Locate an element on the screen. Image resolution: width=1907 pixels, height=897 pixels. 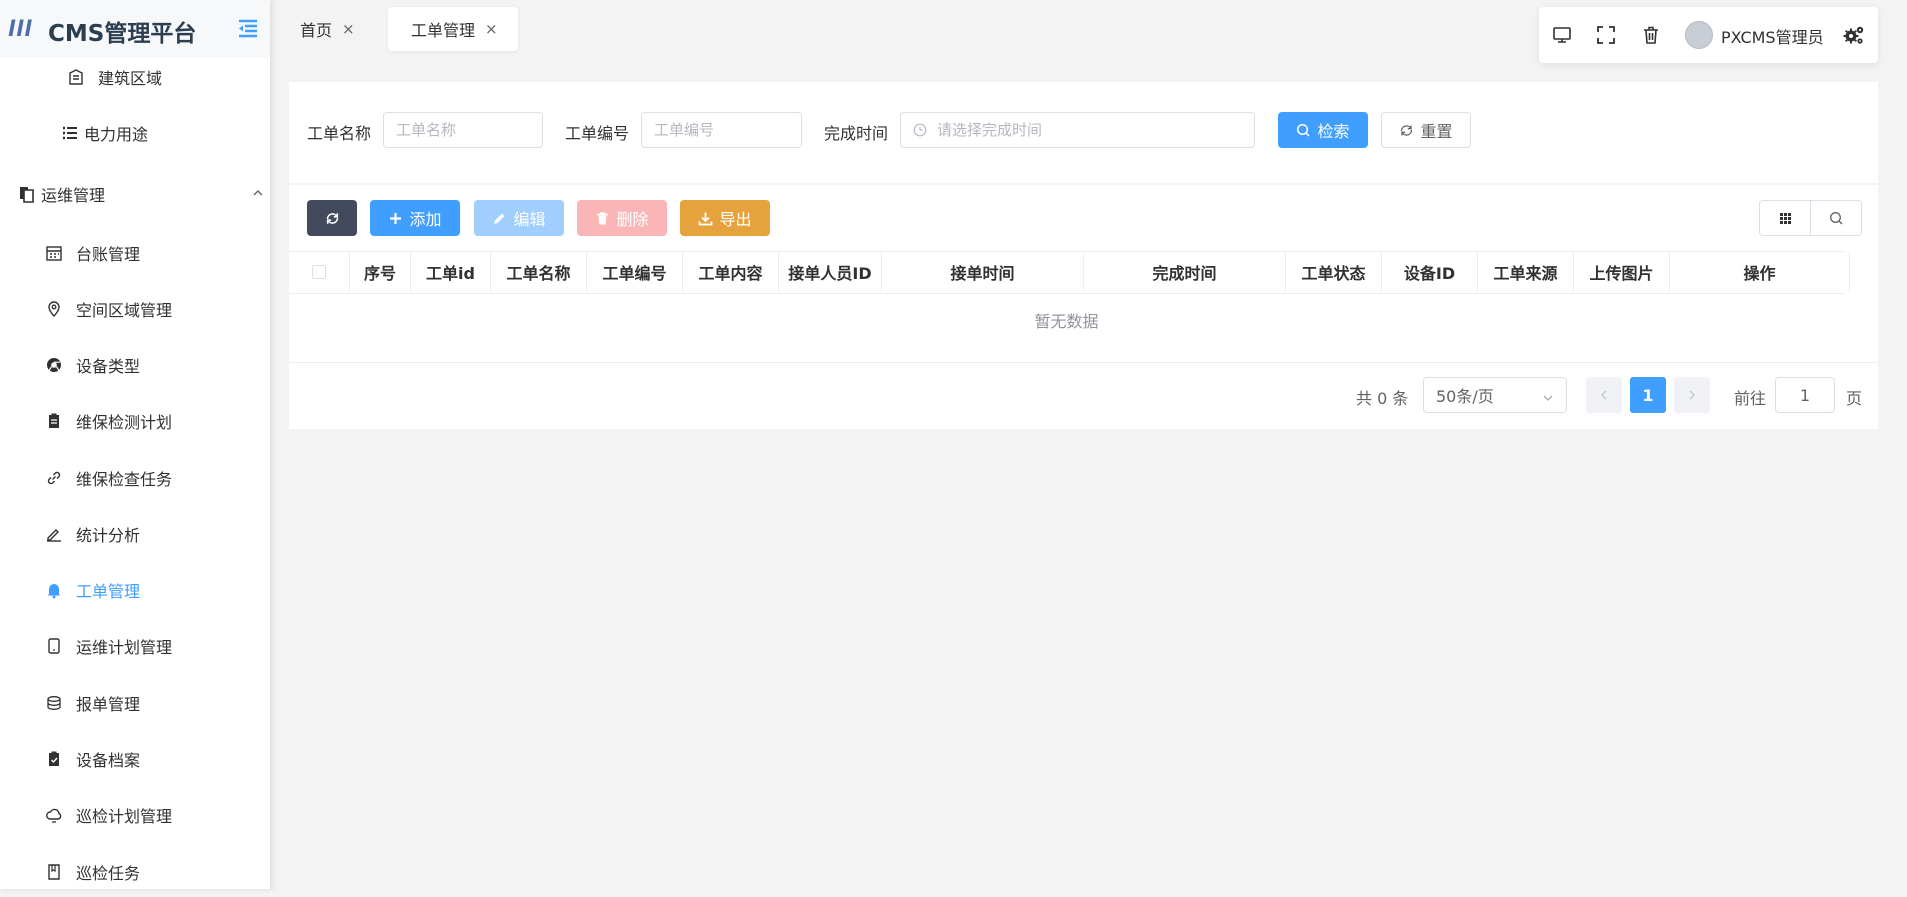
sidebar-item-space-area: 空间区域管理 is located at coordinates (135, 309).